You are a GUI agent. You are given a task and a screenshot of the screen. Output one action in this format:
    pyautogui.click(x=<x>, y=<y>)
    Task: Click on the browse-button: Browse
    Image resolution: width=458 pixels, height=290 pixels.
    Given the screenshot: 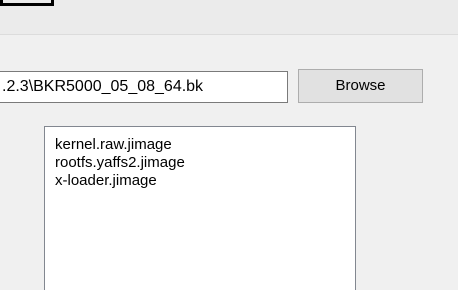 What is the action you would take?
    pyautogui.click(x=360, y=86)
    